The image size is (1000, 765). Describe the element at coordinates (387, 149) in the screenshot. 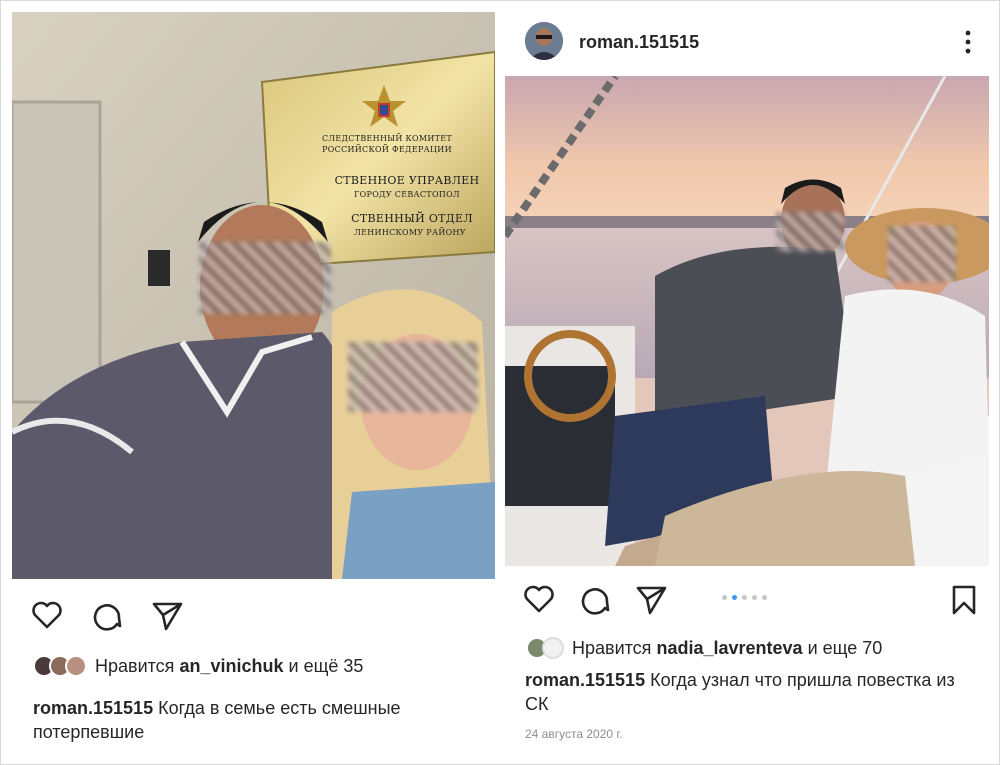

I see `sign-line: РОССИЙСКОЙ ФЕДЕРАЦИИ` at that location.